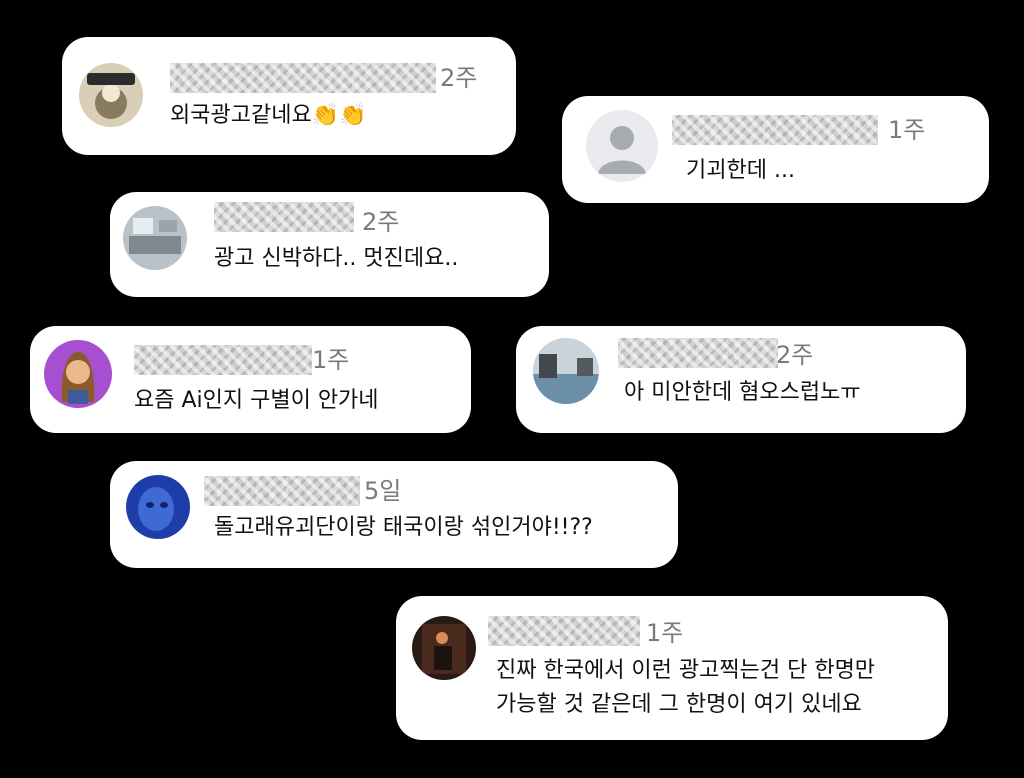  Describe the element at coordinates (241, 115) in the screenshot. I see `comment-text-body: 외국광고같네요` at that location.